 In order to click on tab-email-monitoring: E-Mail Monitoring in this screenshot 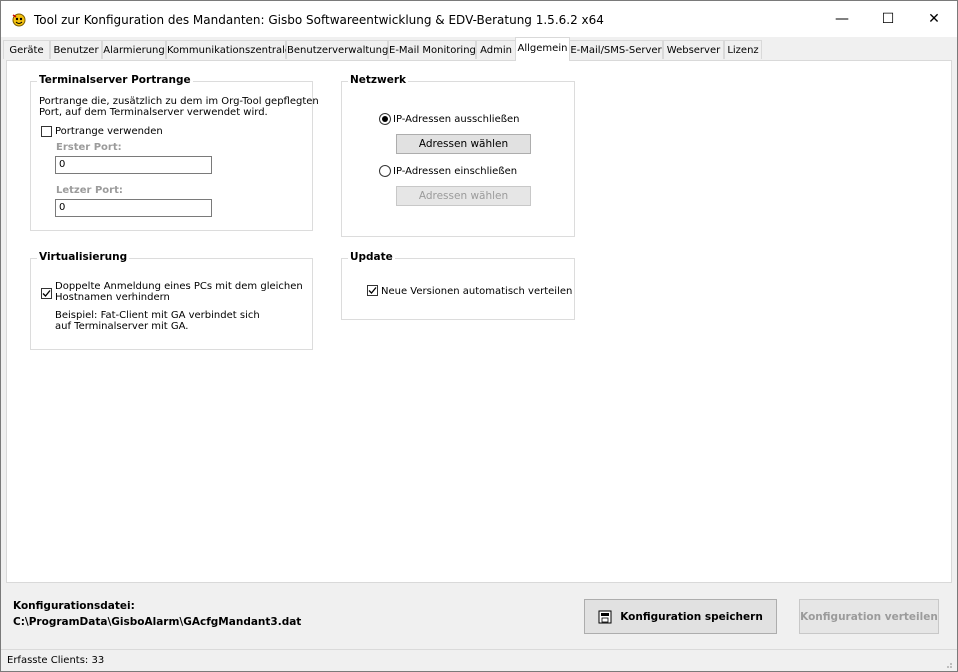, I will do `click(432, 49)`.